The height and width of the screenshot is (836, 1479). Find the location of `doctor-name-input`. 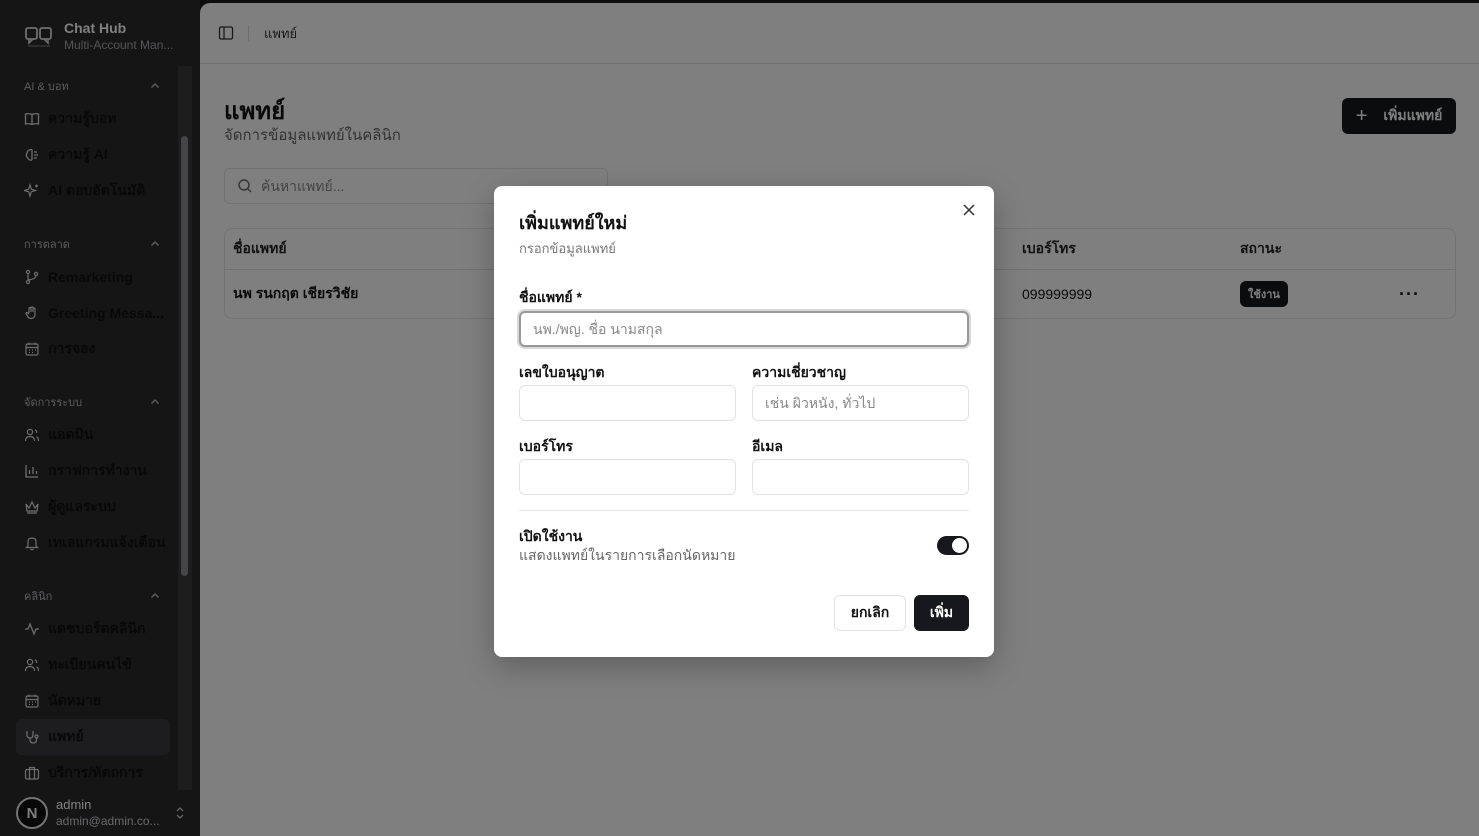

doctor-name-input is located at coordinates (744, 329).